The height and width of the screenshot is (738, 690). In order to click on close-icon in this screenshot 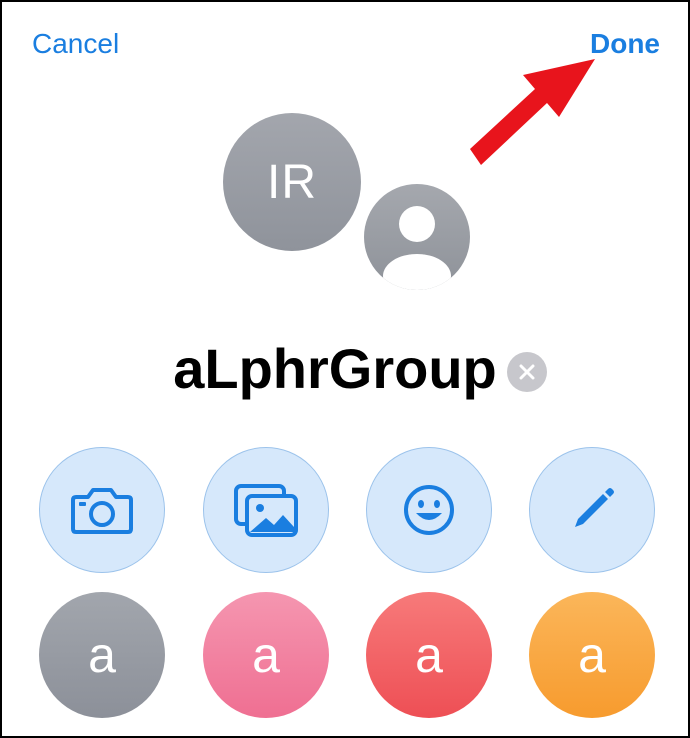, I will do `click(527, 372)`.